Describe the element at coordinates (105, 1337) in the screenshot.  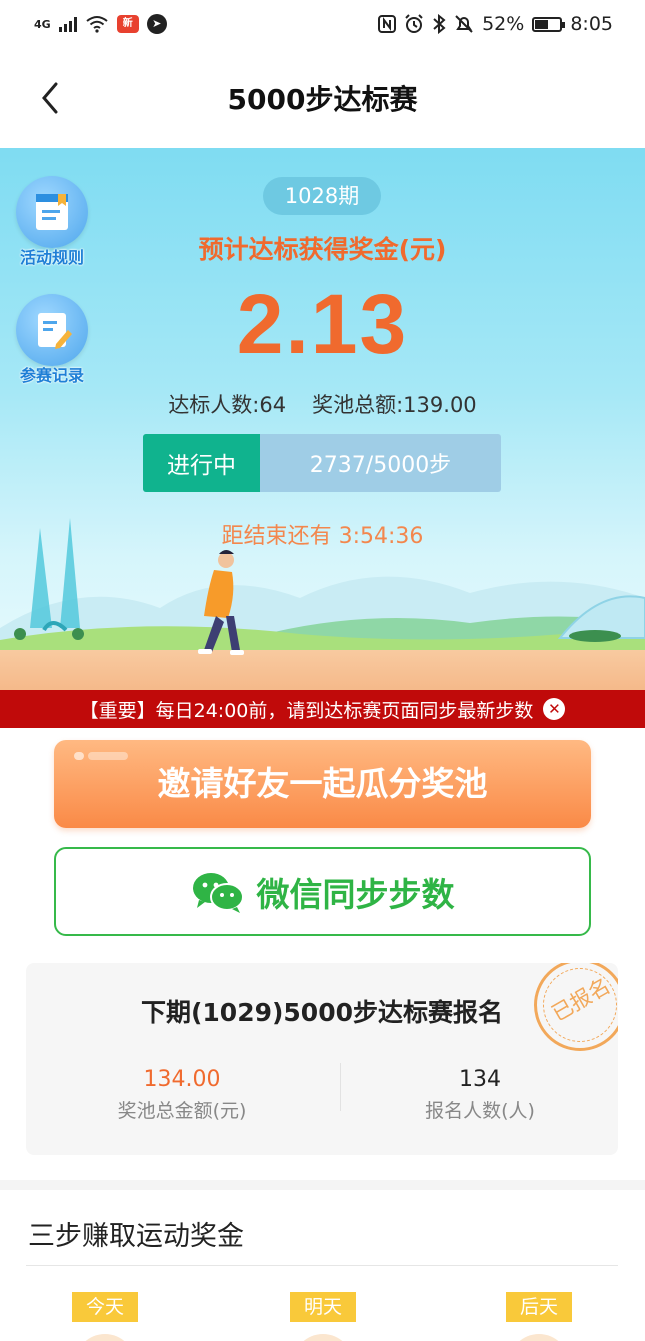
I see `step-circle-today` at that location.